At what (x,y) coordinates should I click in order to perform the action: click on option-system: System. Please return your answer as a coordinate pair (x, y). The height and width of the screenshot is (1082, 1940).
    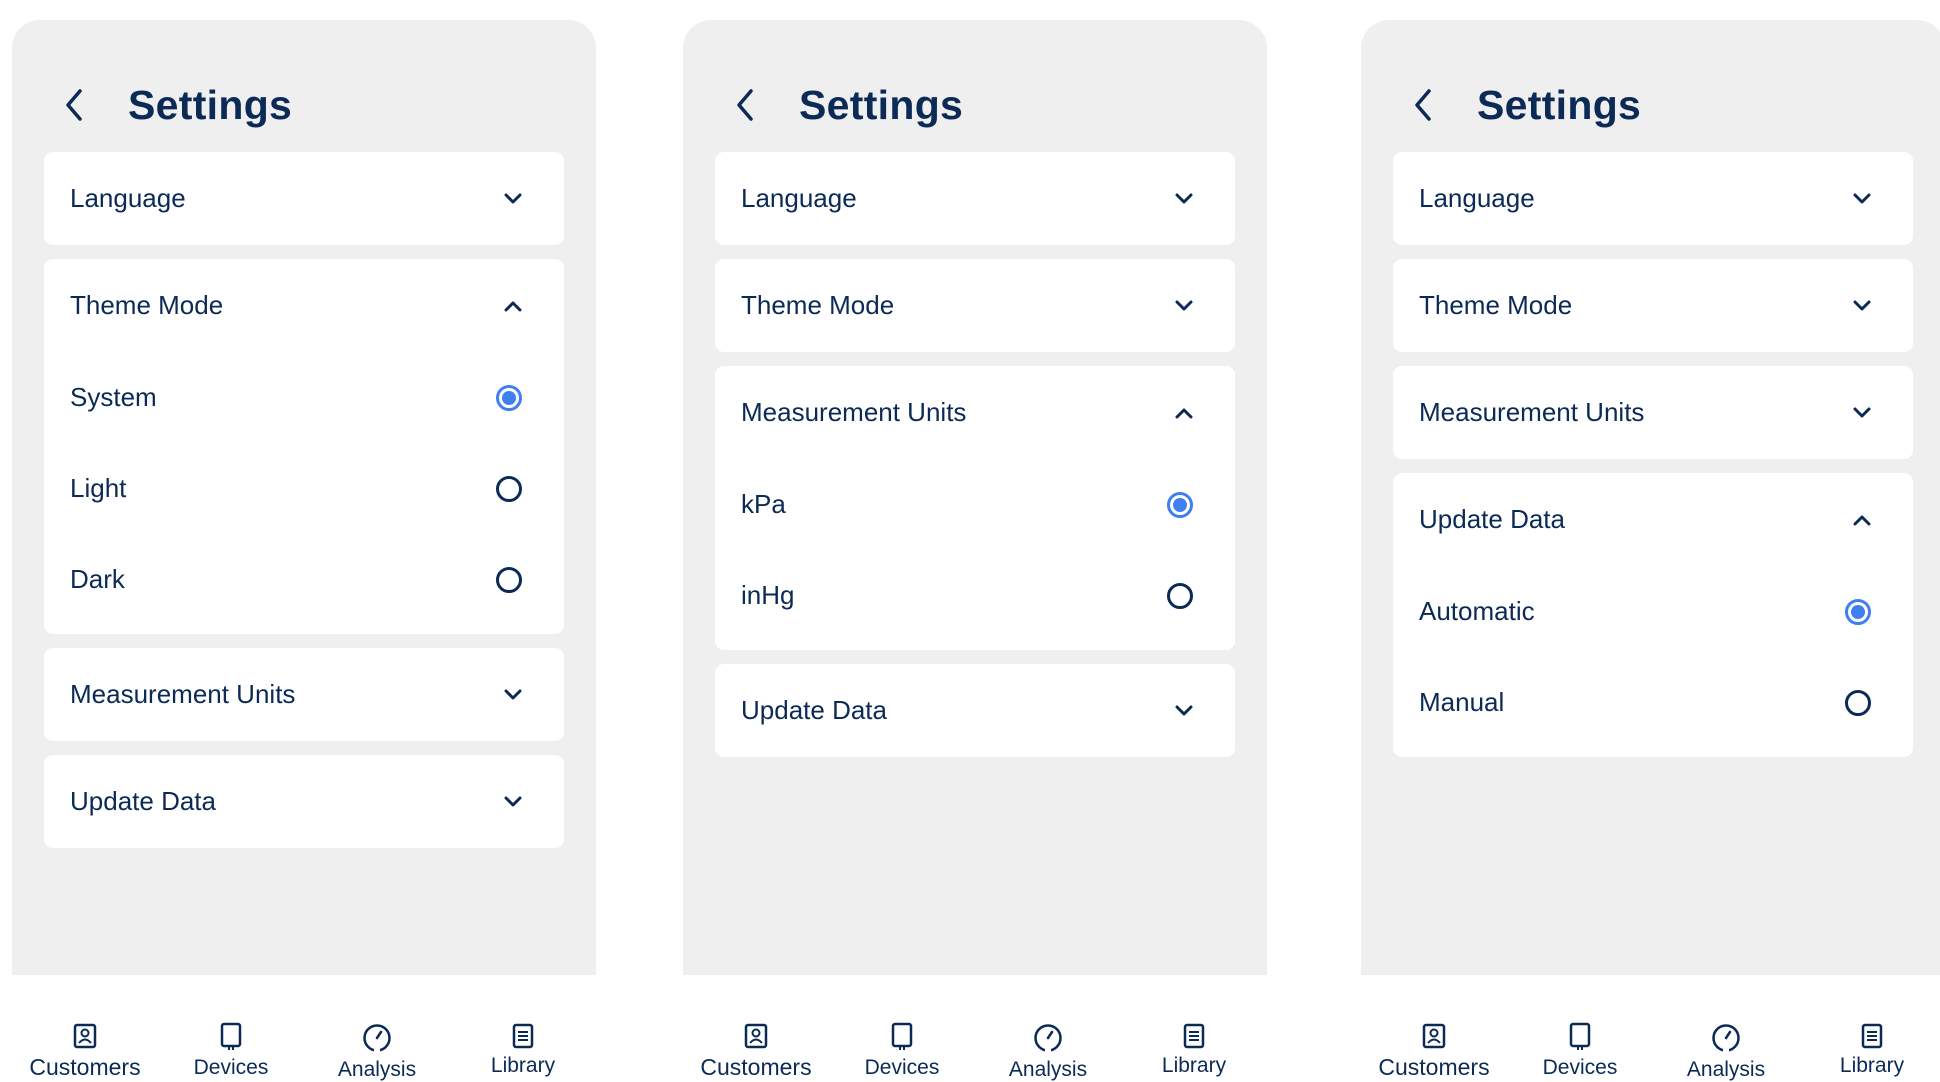
    Looking at the image, I should click on (304, 397).